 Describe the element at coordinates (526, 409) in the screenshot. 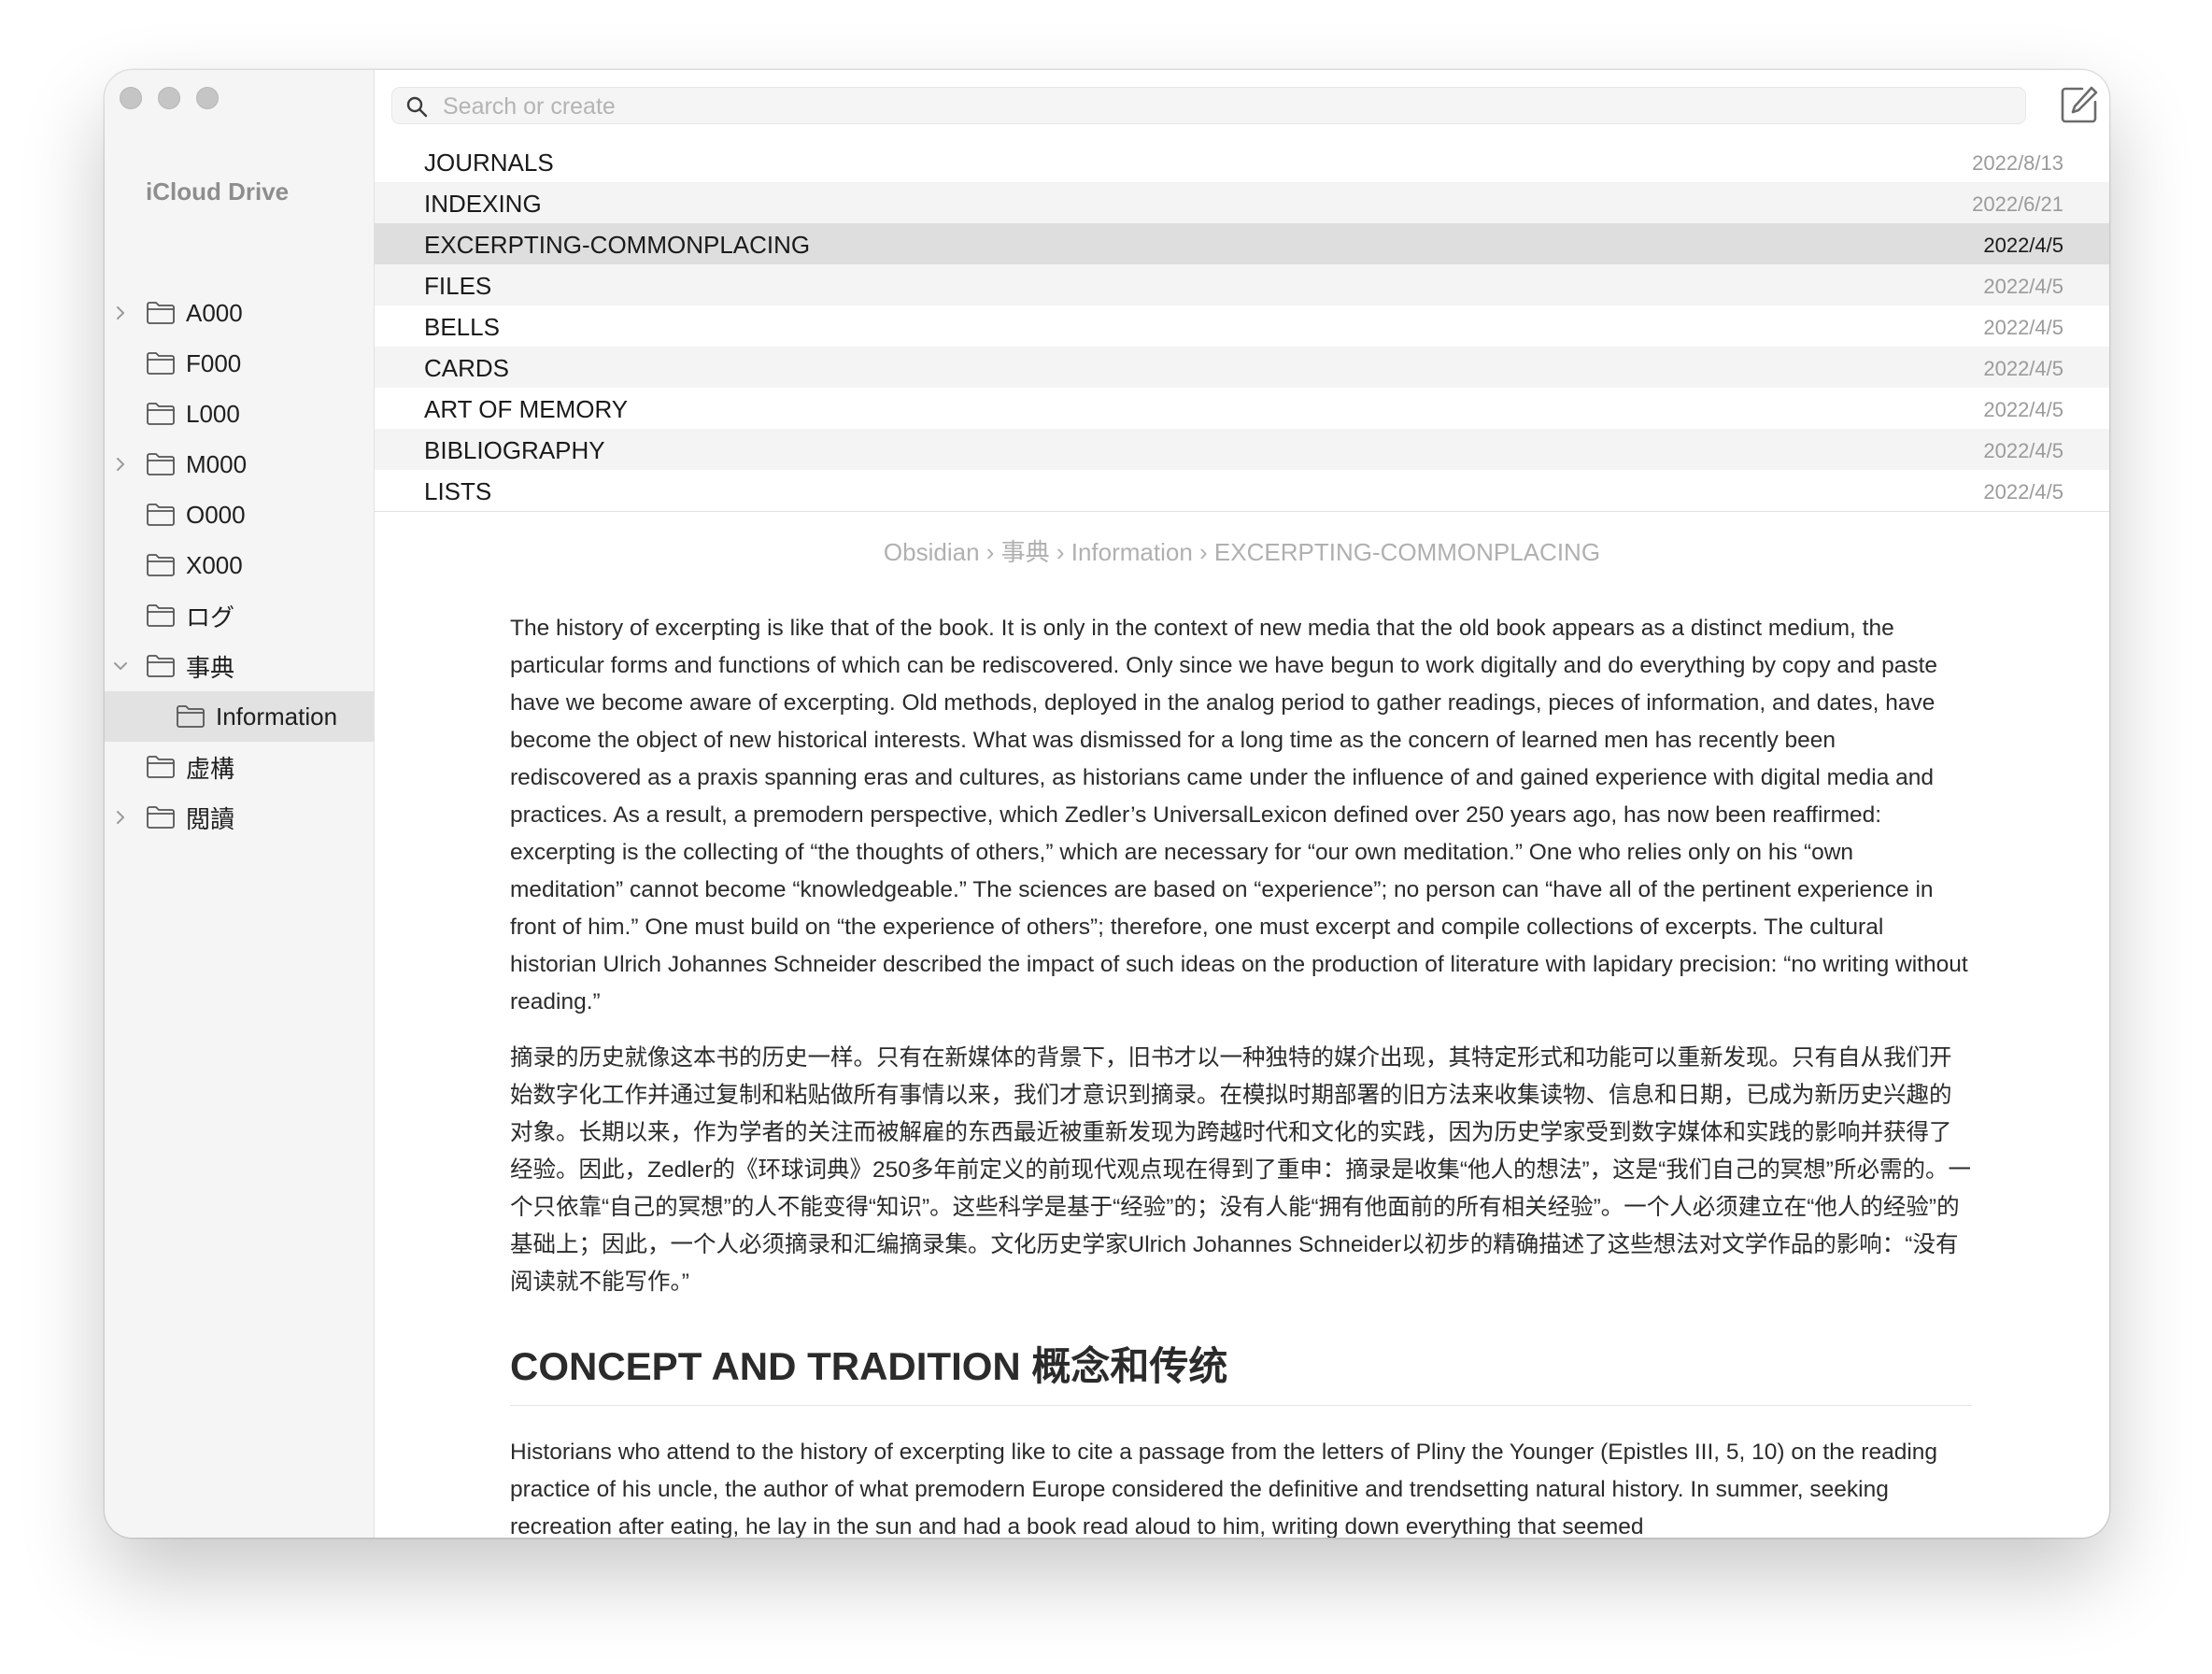

I see `note-title: ART OF MEMORY` at that location.